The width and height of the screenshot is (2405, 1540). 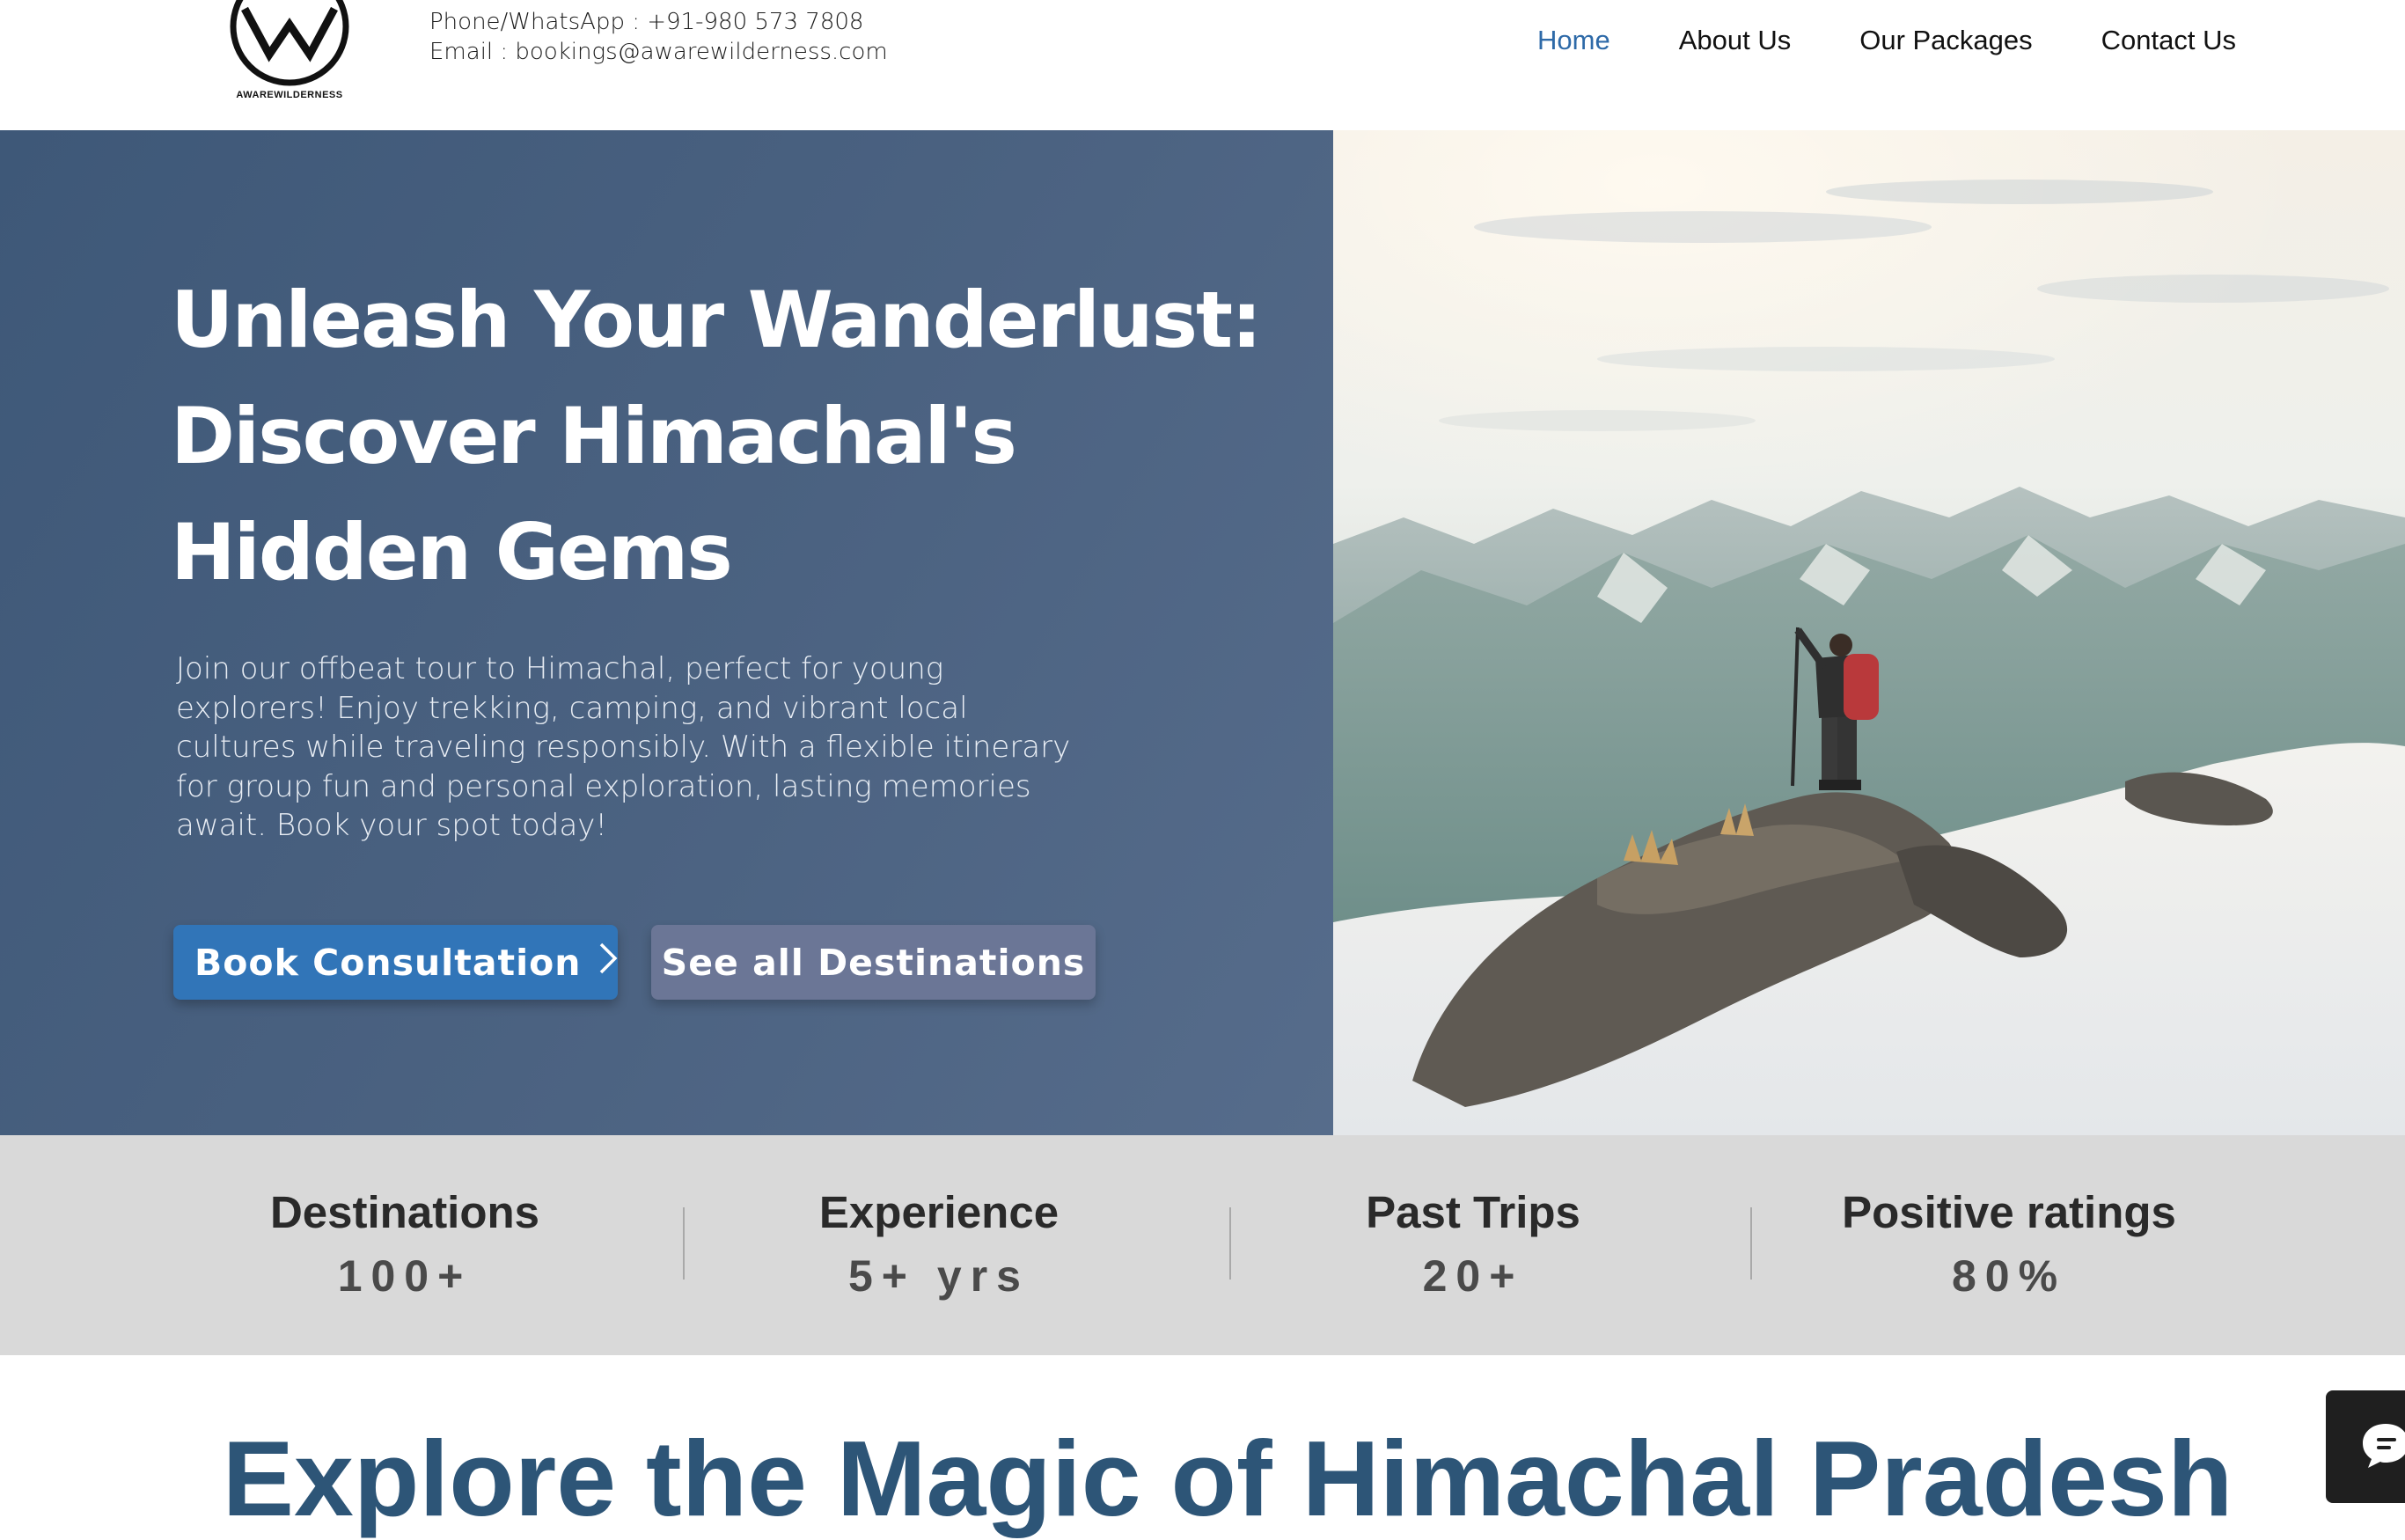 I want to click on mountain-logo-icon, so click(x=290, y=43).